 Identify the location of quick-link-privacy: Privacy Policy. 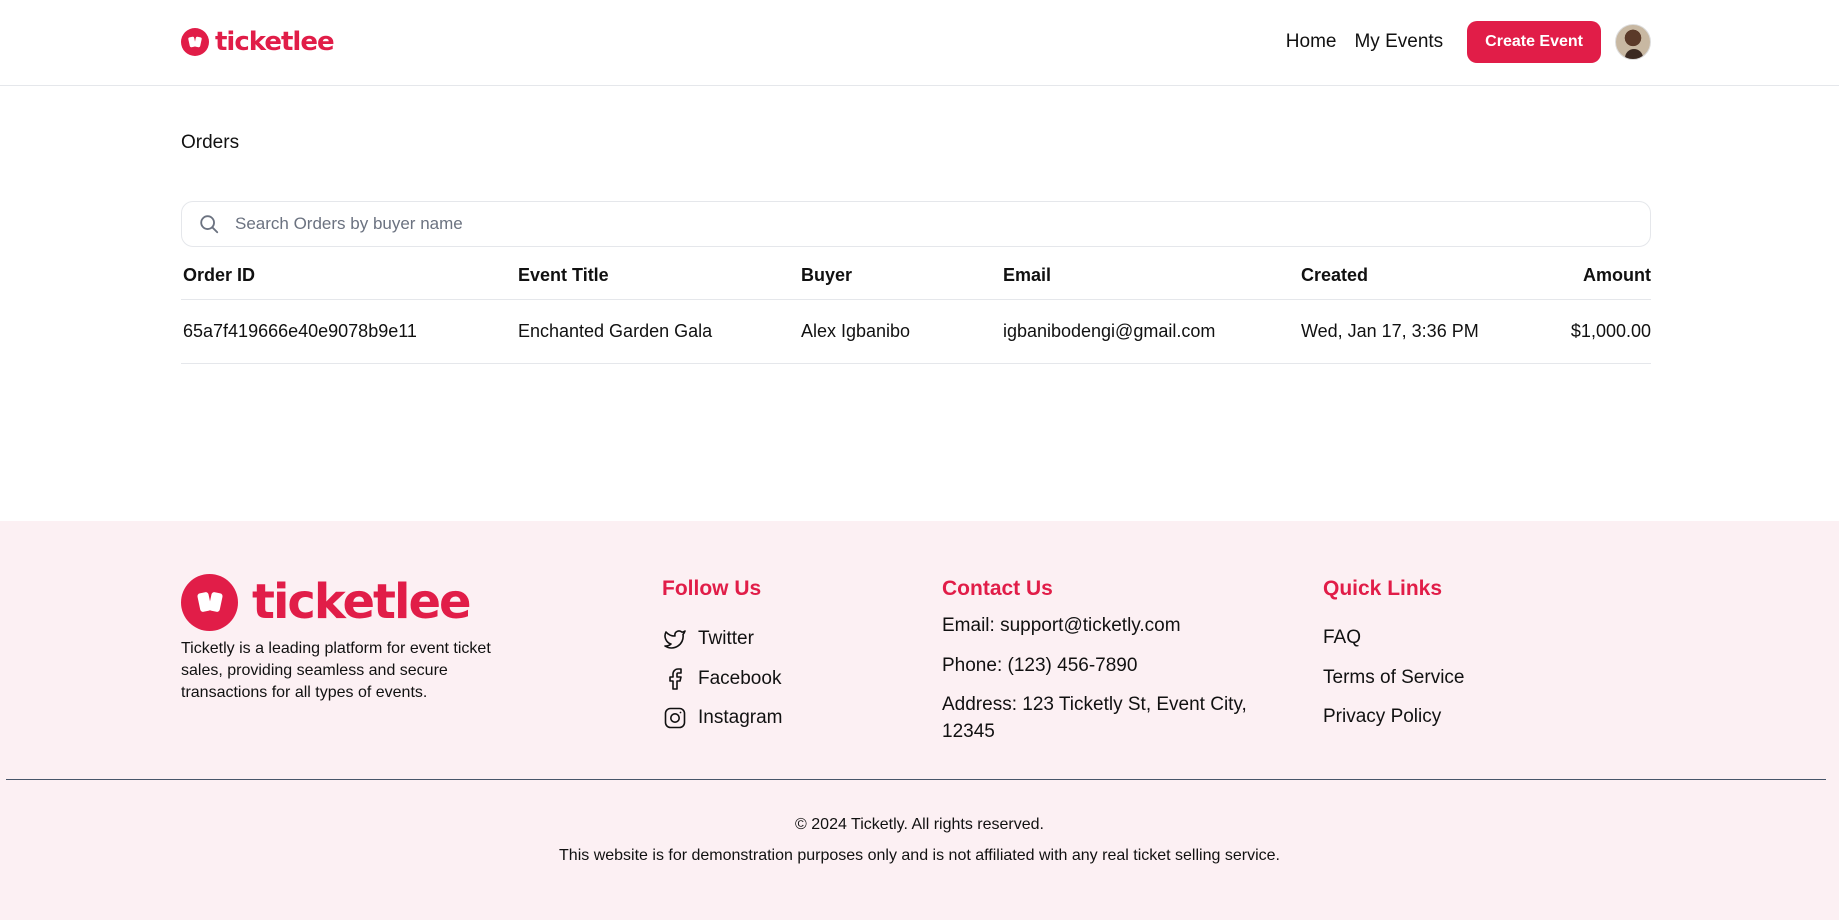
(1382, 717).